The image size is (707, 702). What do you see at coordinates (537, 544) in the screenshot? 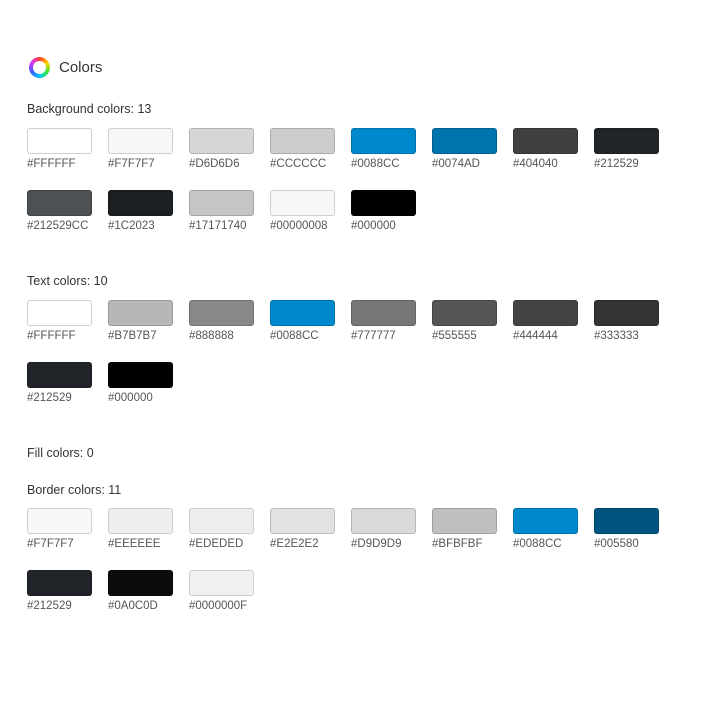
I see `color-hex-label: #0088CC` at bounding box center [537, 544].